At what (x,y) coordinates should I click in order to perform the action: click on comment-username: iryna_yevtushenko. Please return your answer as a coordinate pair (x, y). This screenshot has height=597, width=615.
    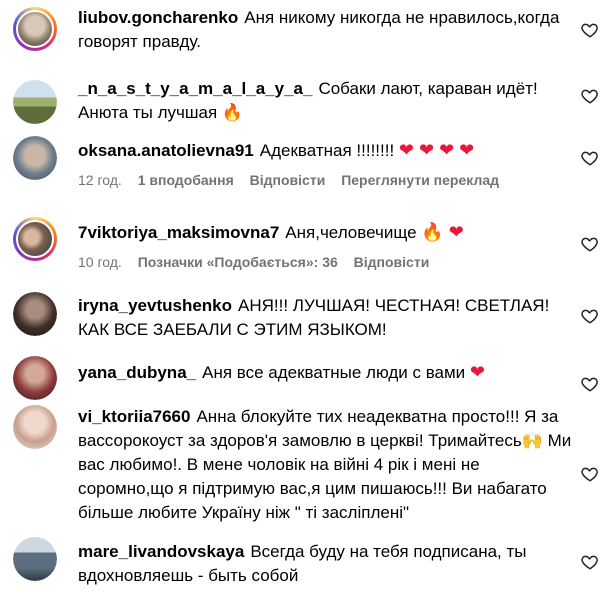
    Looking at the image, I should click on (155, 305).